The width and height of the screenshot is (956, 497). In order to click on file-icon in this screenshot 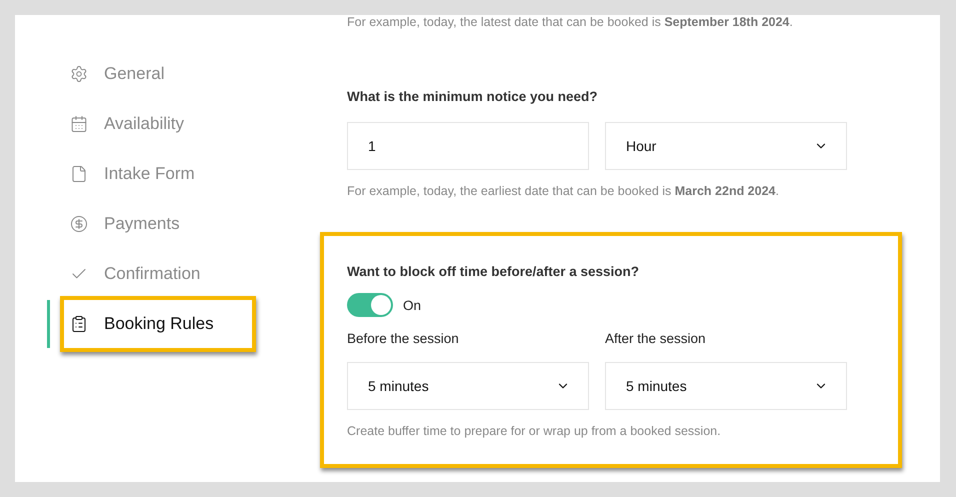, I will do `click(79, 174)`.